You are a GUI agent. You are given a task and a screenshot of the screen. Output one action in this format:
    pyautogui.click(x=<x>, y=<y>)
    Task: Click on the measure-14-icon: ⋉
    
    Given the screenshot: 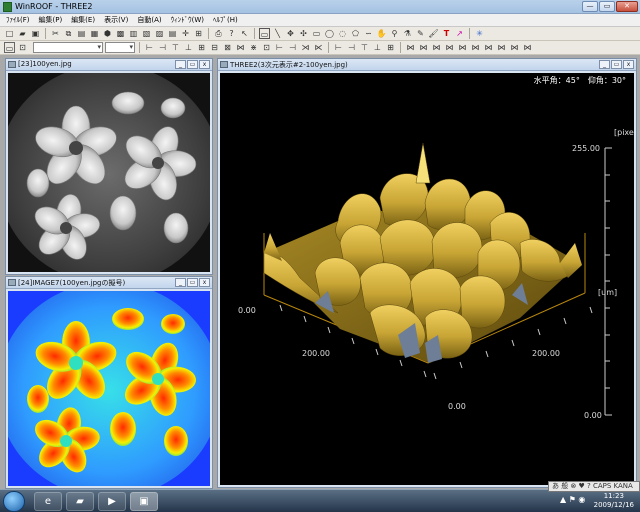 What is the action you would take?
    pyautogui.click(x=318, y=47)
    